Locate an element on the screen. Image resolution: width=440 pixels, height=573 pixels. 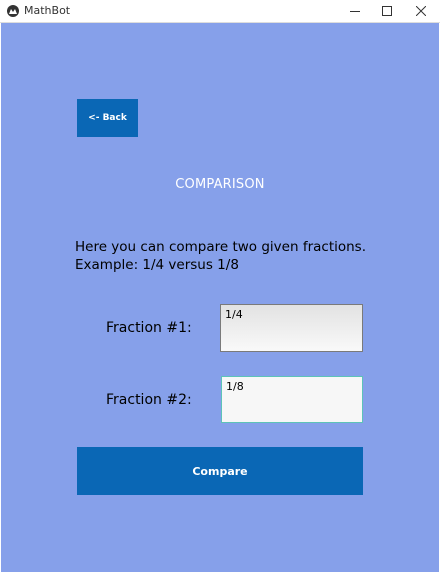
maximize-button is located at coordinates (387, 11).